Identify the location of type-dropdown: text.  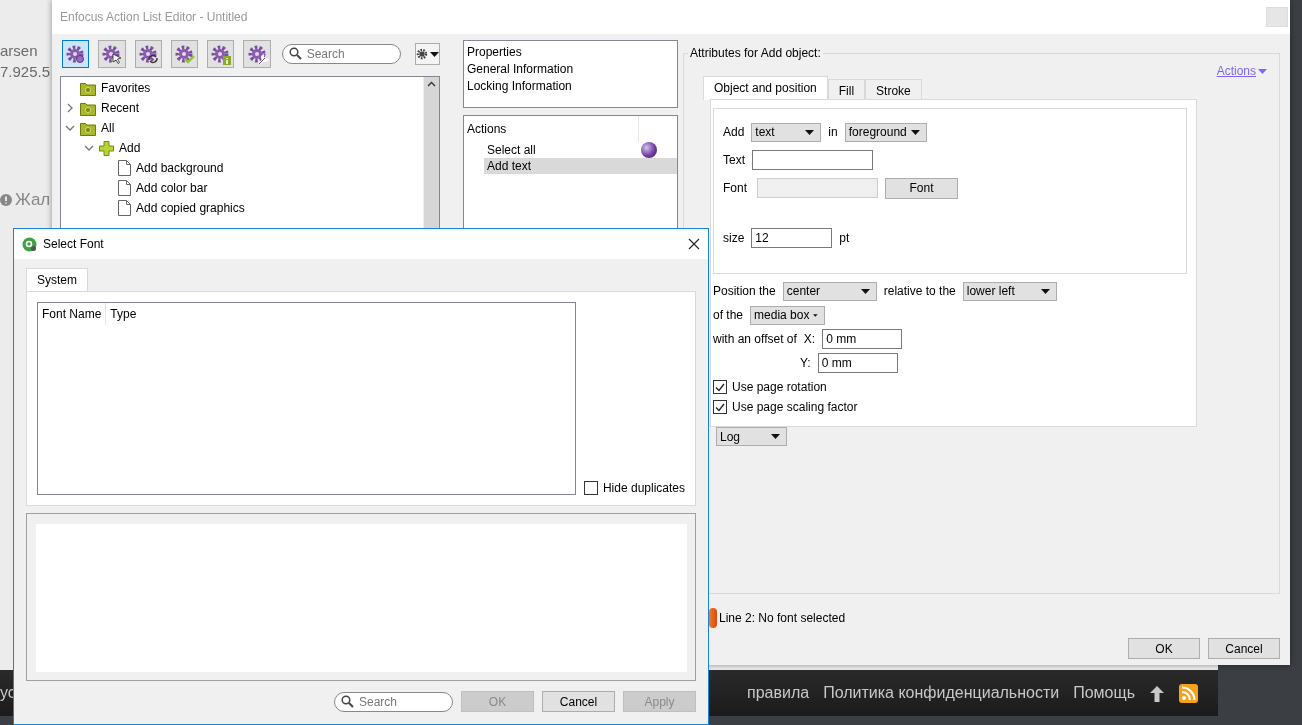
(786, 132).